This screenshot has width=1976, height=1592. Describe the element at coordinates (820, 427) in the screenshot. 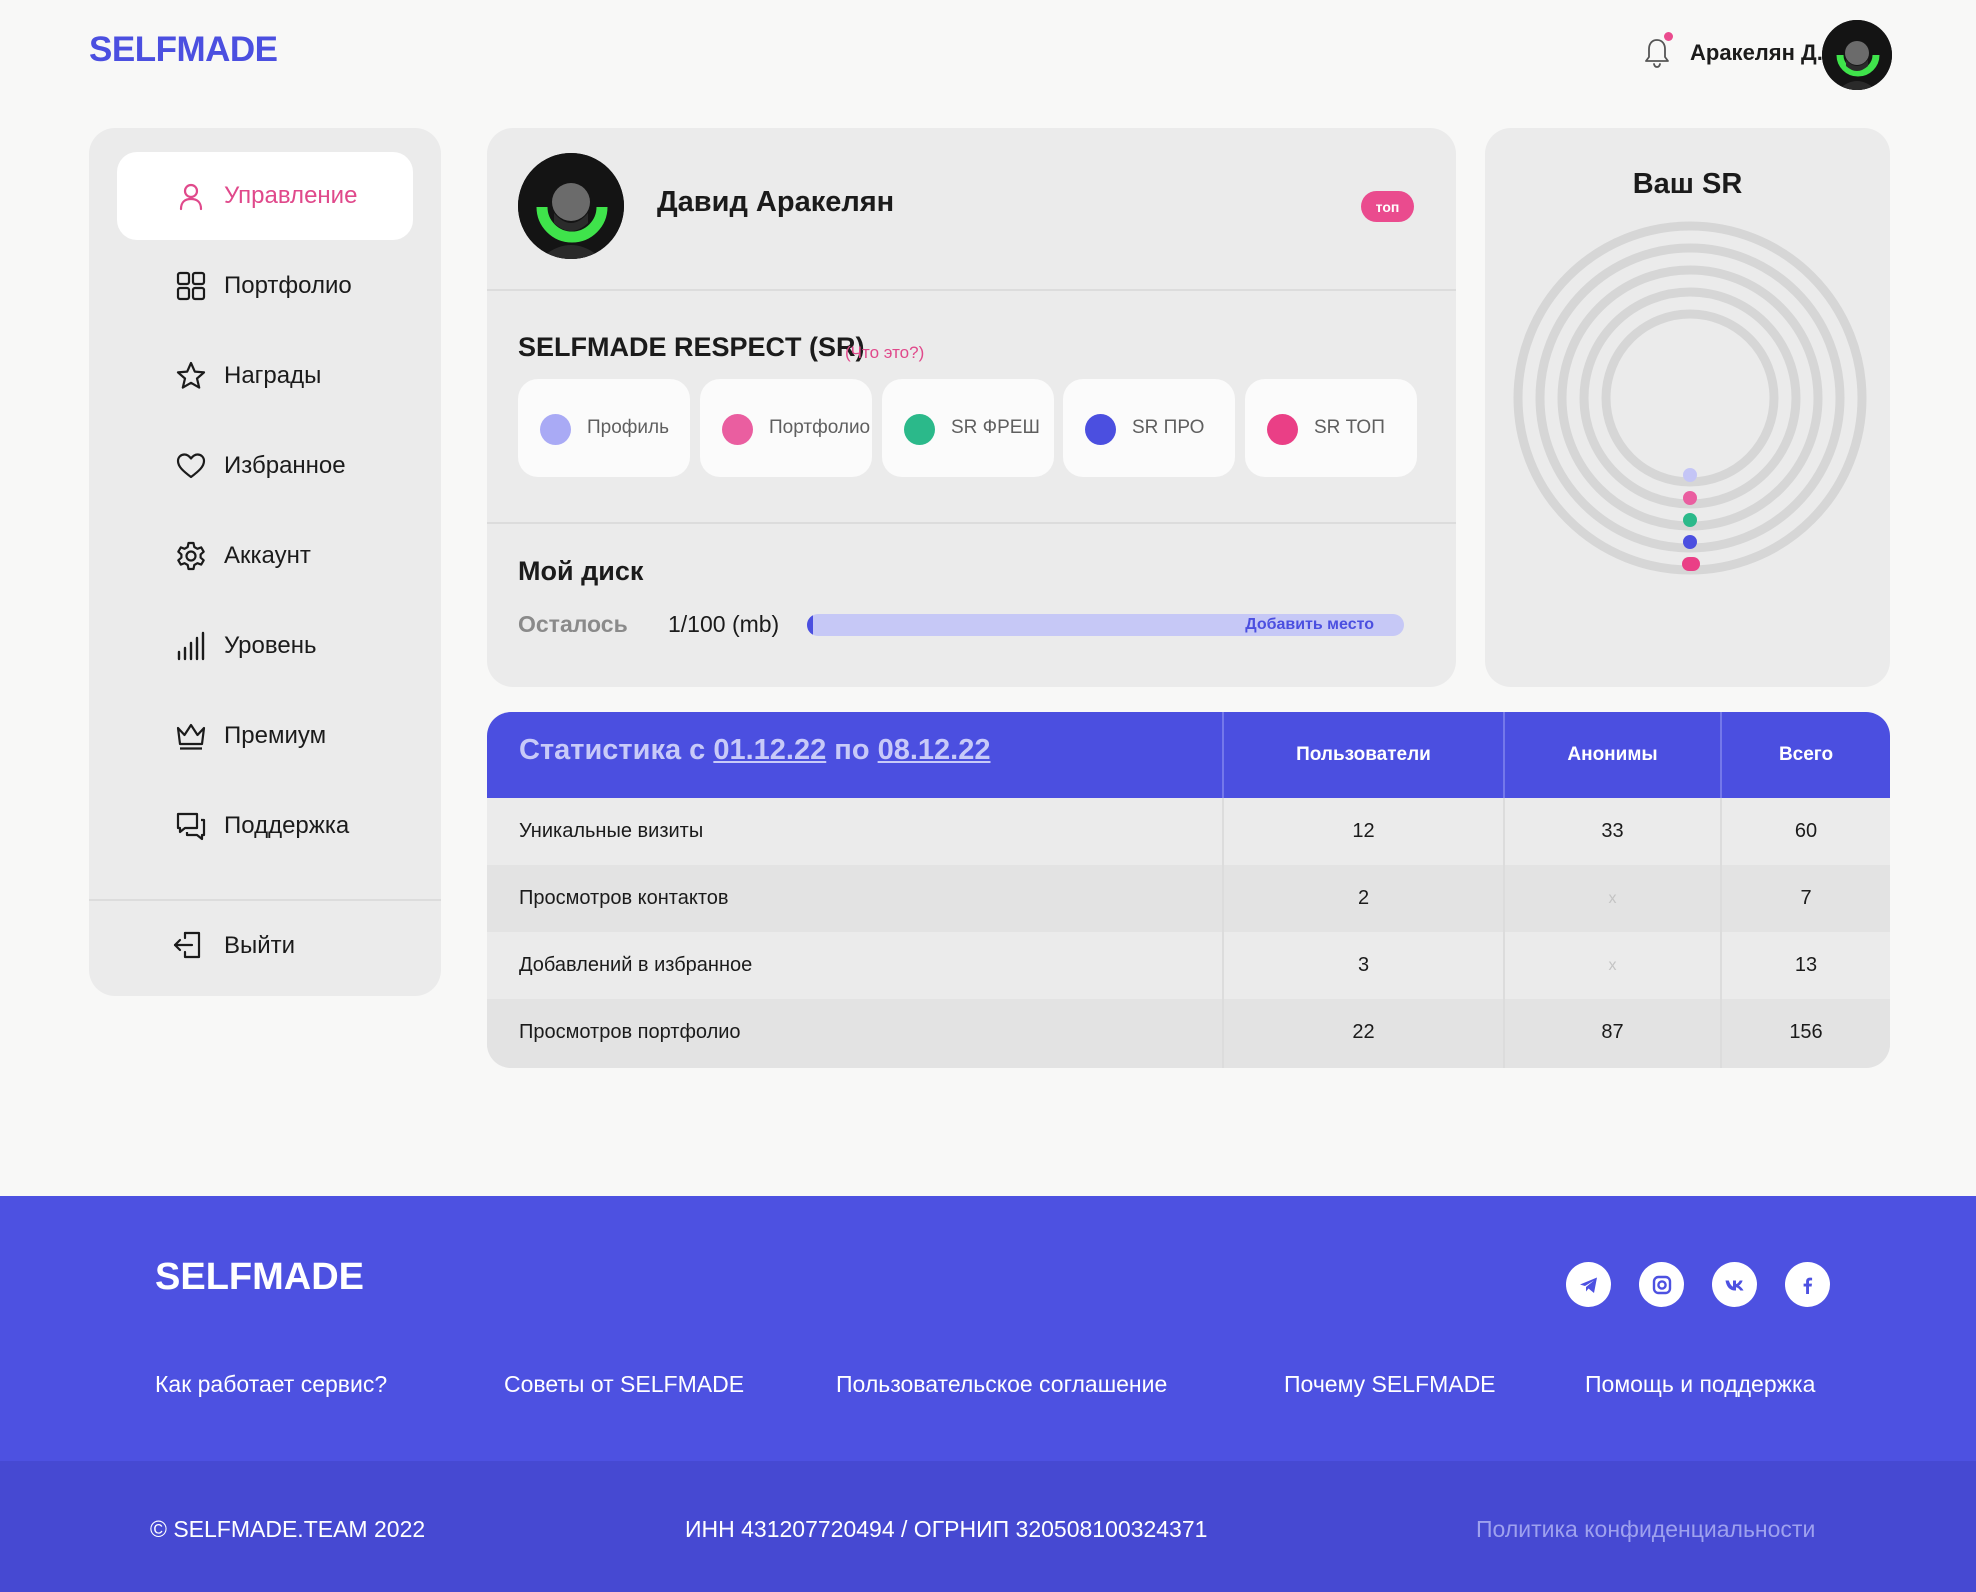

I see `level-label: Портфолио` at that location.